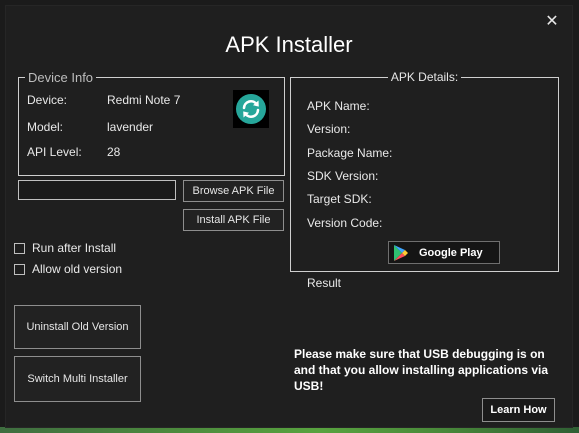 The image size is (579, 433). Describe the element at coordinates (451, 252) in the screenshot. I see `google-play-label: Google Play` at that location.